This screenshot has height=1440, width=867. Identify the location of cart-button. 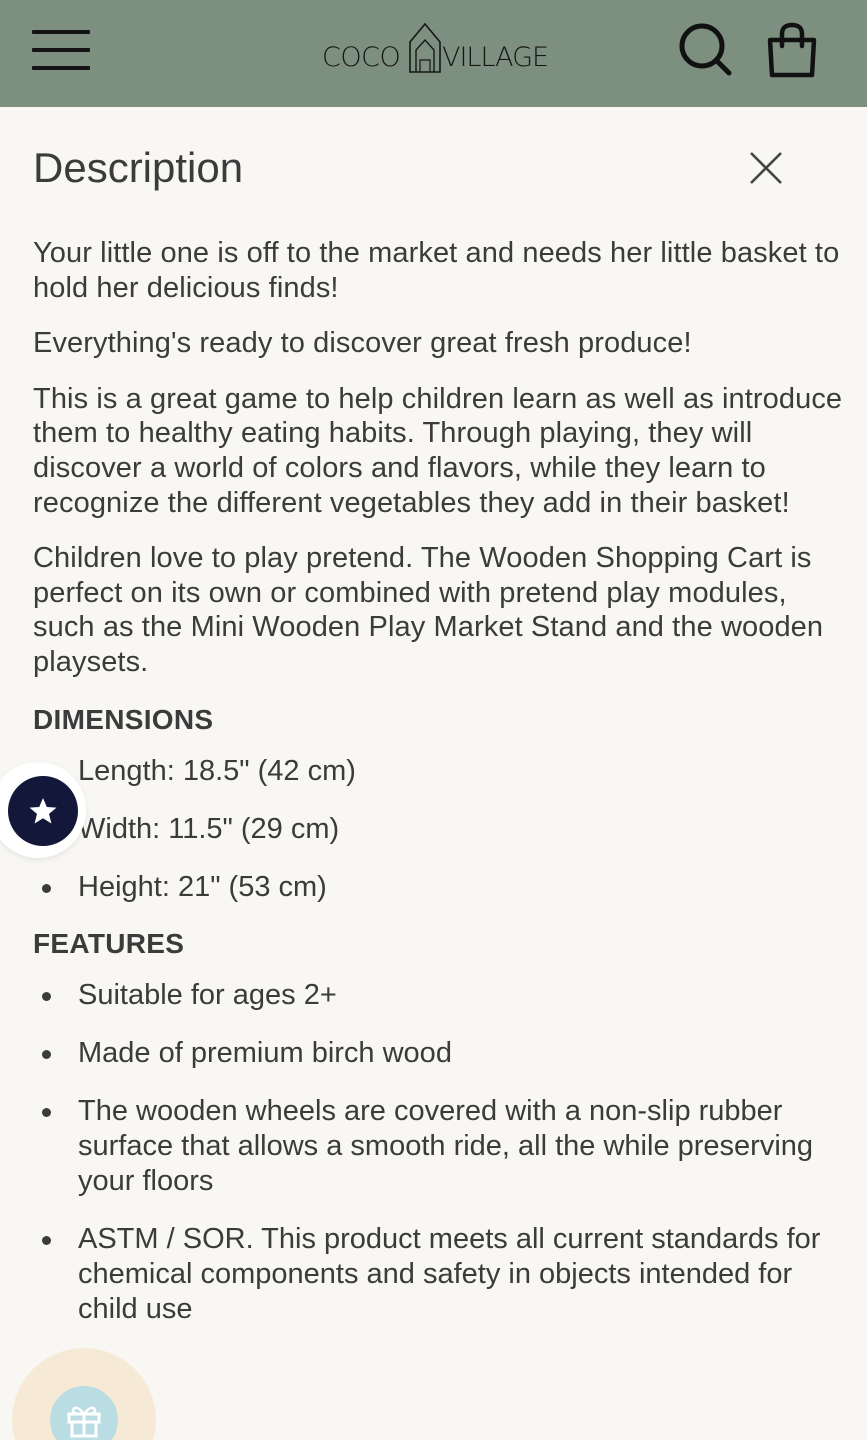
(792, 50).